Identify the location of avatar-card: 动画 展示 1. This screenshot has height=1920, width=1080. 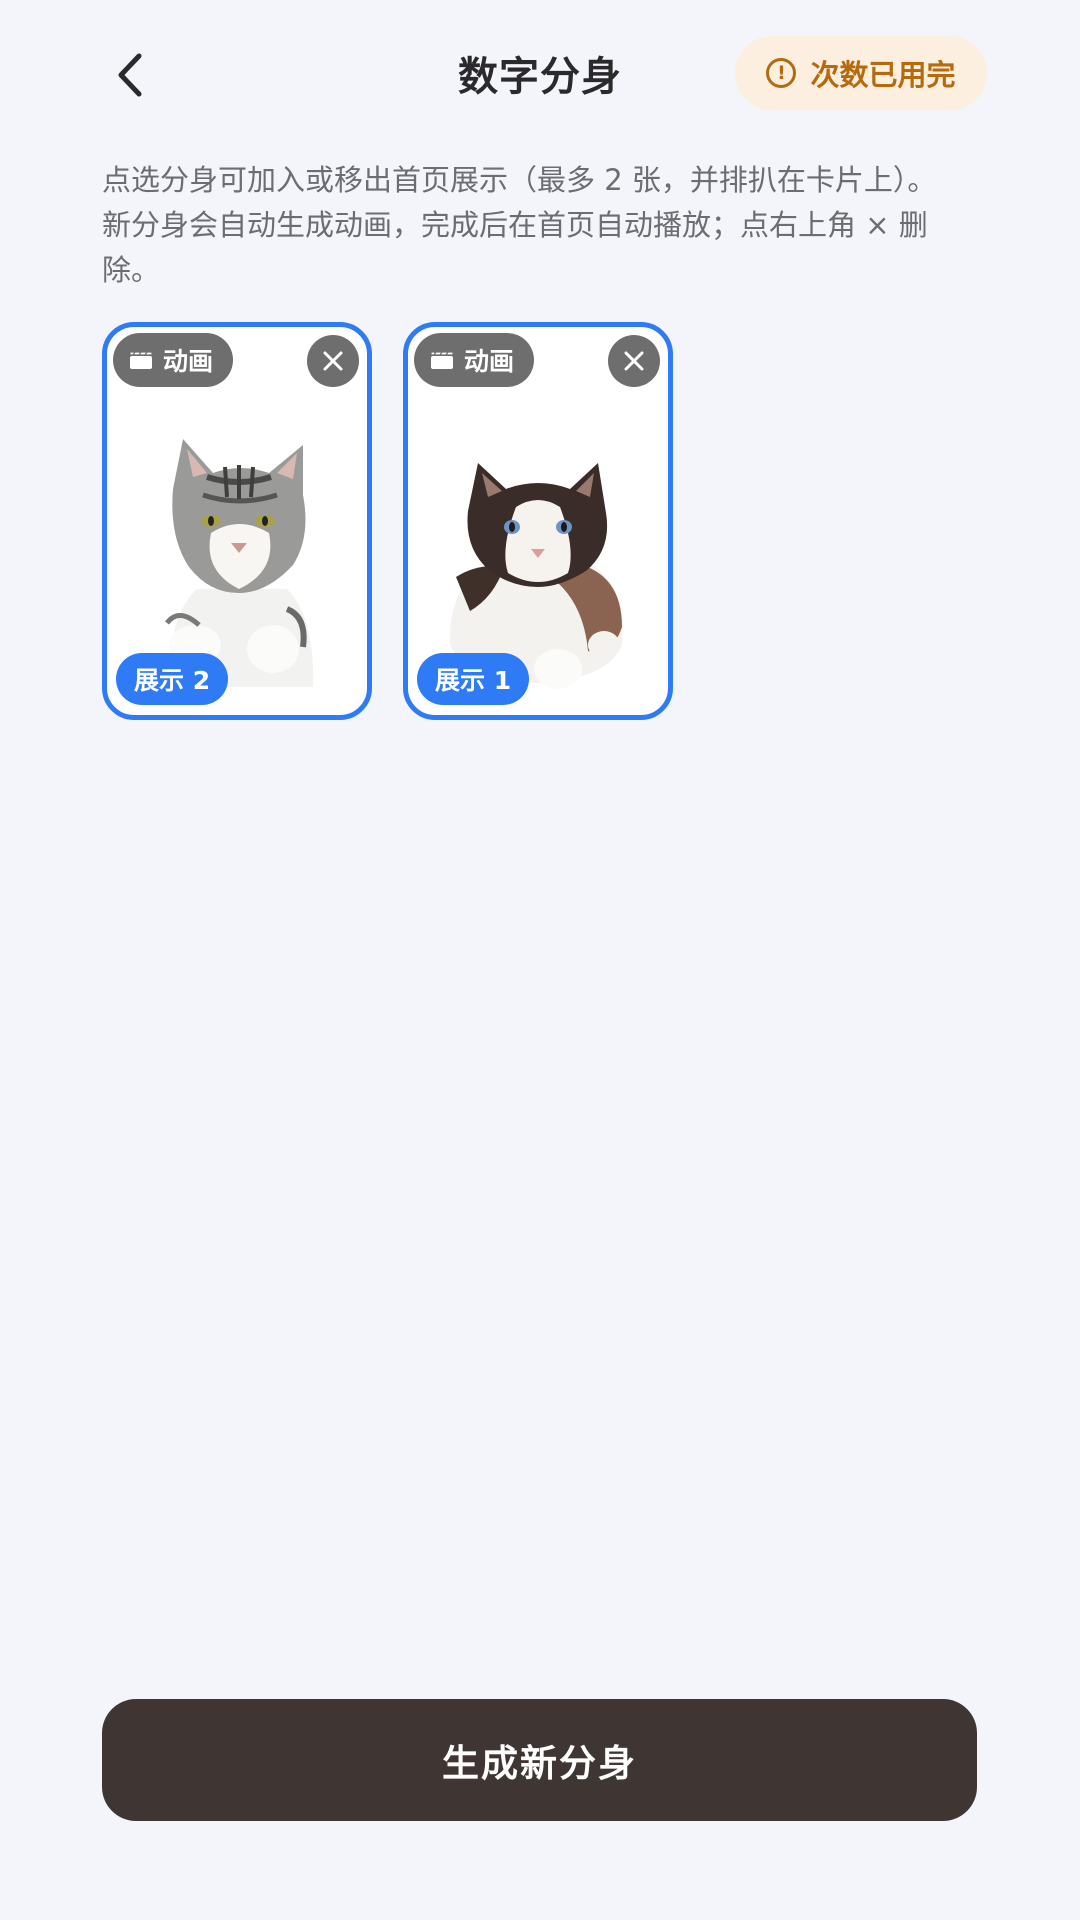
(538, 521).